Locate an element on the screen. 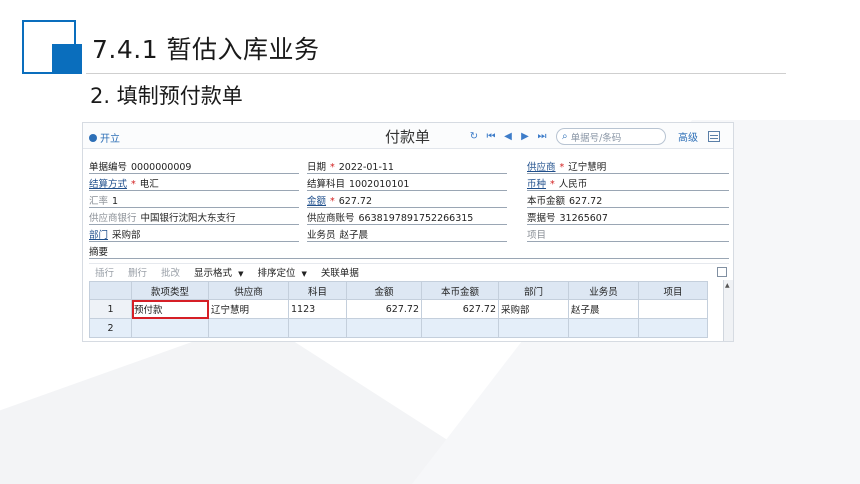  table-row: 2 is located at coordinates (398, 328).